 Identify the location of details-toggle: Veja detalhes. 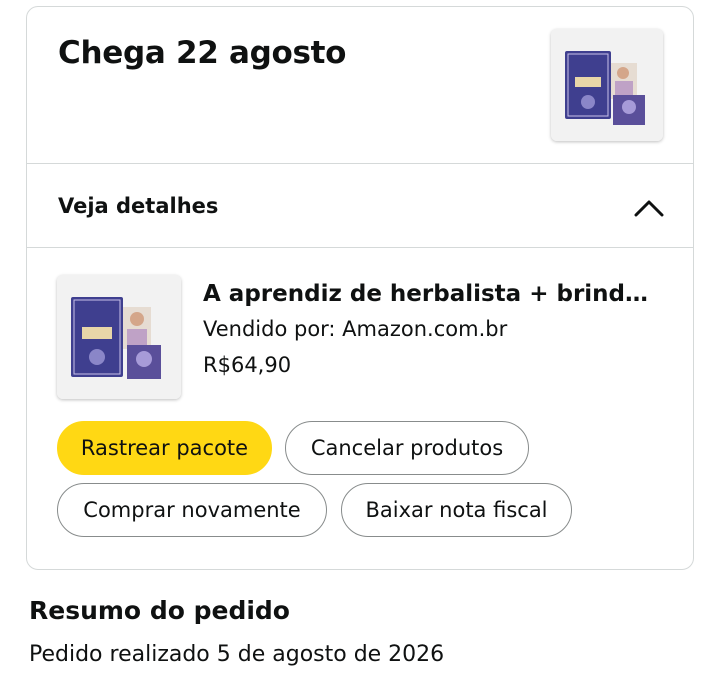
(360, 206).